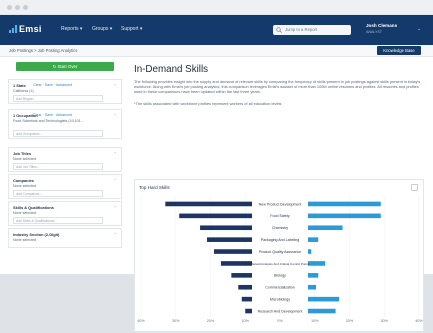 The image size is (433, 333). Describe the element at coordinates (22, 153) in the screenshot. I see `panel-title: Job Titles` at that location.